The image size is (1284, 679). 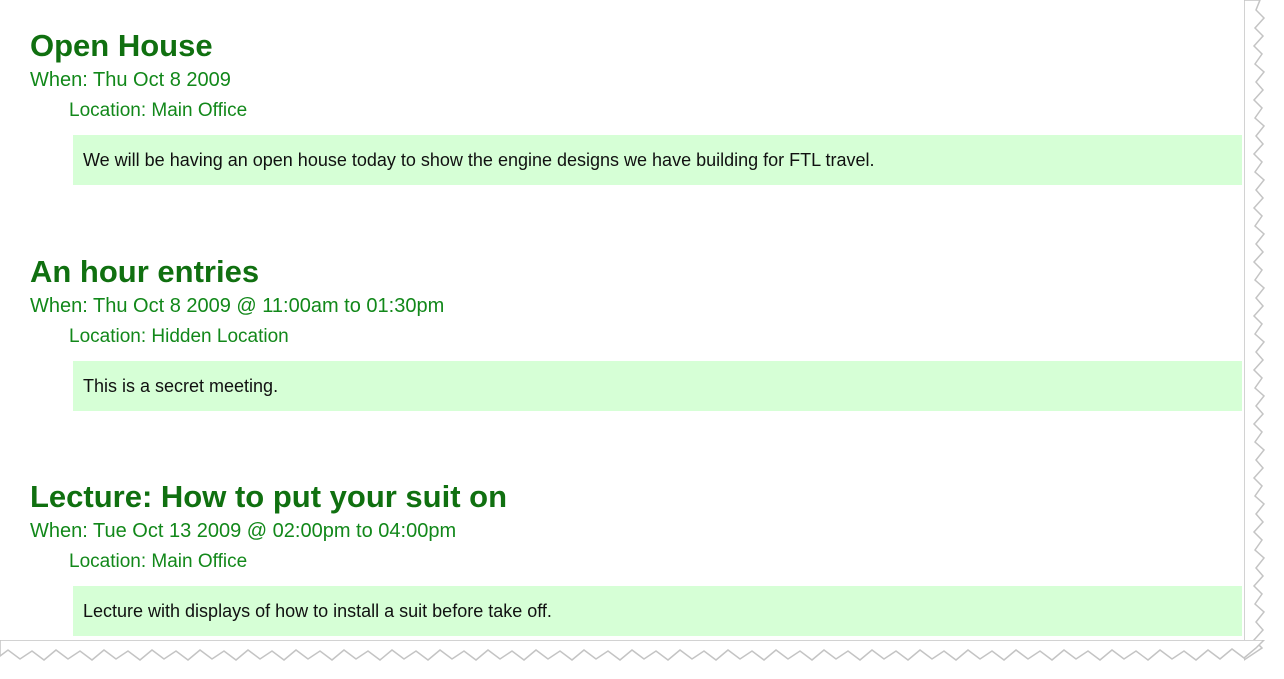 I want to click on torn-edge-right, so click(x=1255, y=330).